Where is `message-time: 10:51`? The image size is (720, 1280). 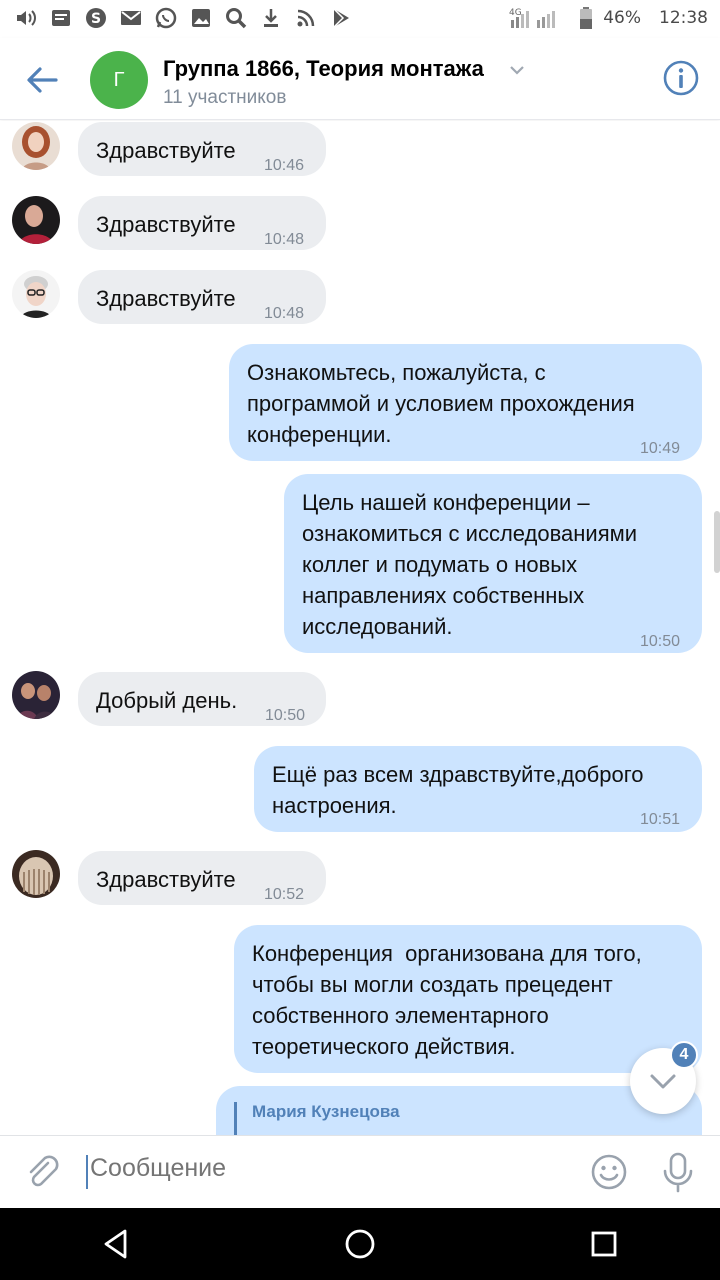
message-time: 10:51 is located at coordinates (660, 819).